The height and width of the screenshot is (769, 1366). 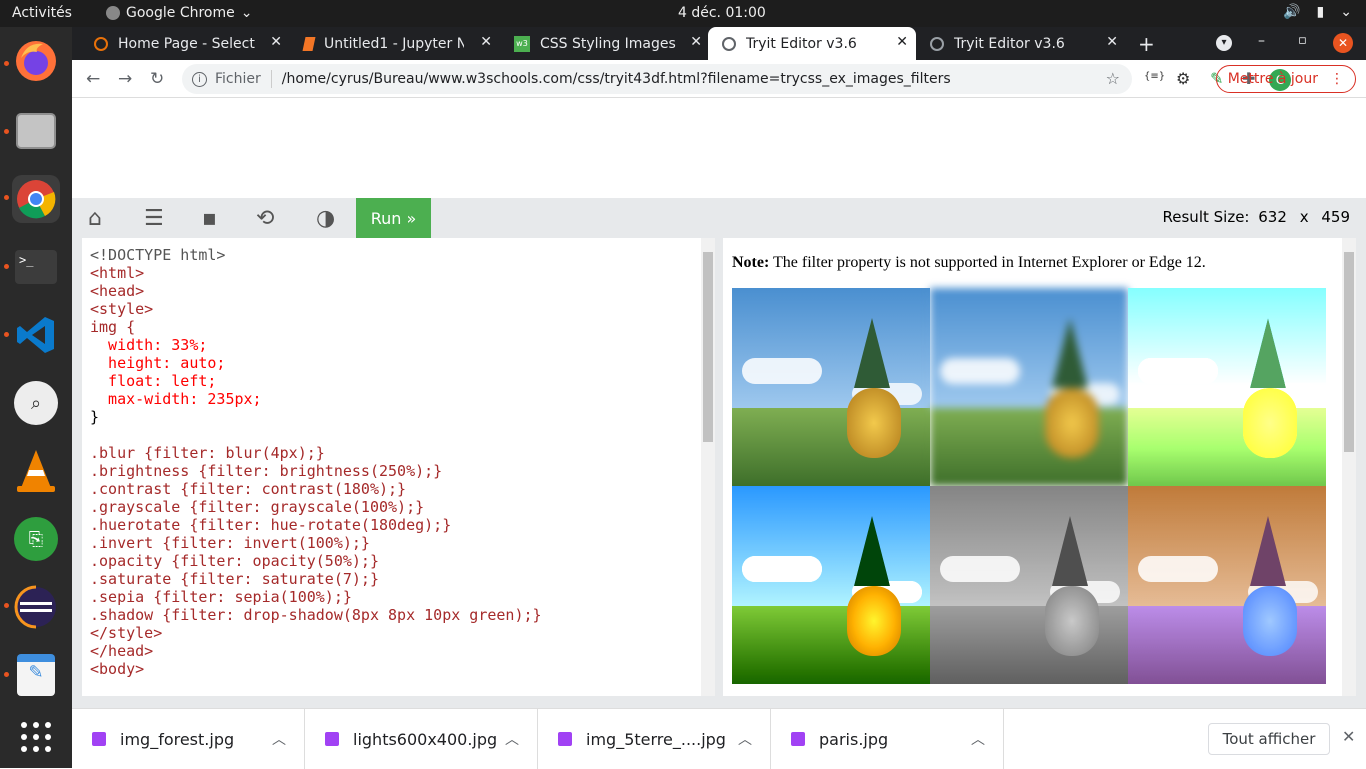 I want to click on chevron-down-icon: ⌄, so click(x=246, y=13).